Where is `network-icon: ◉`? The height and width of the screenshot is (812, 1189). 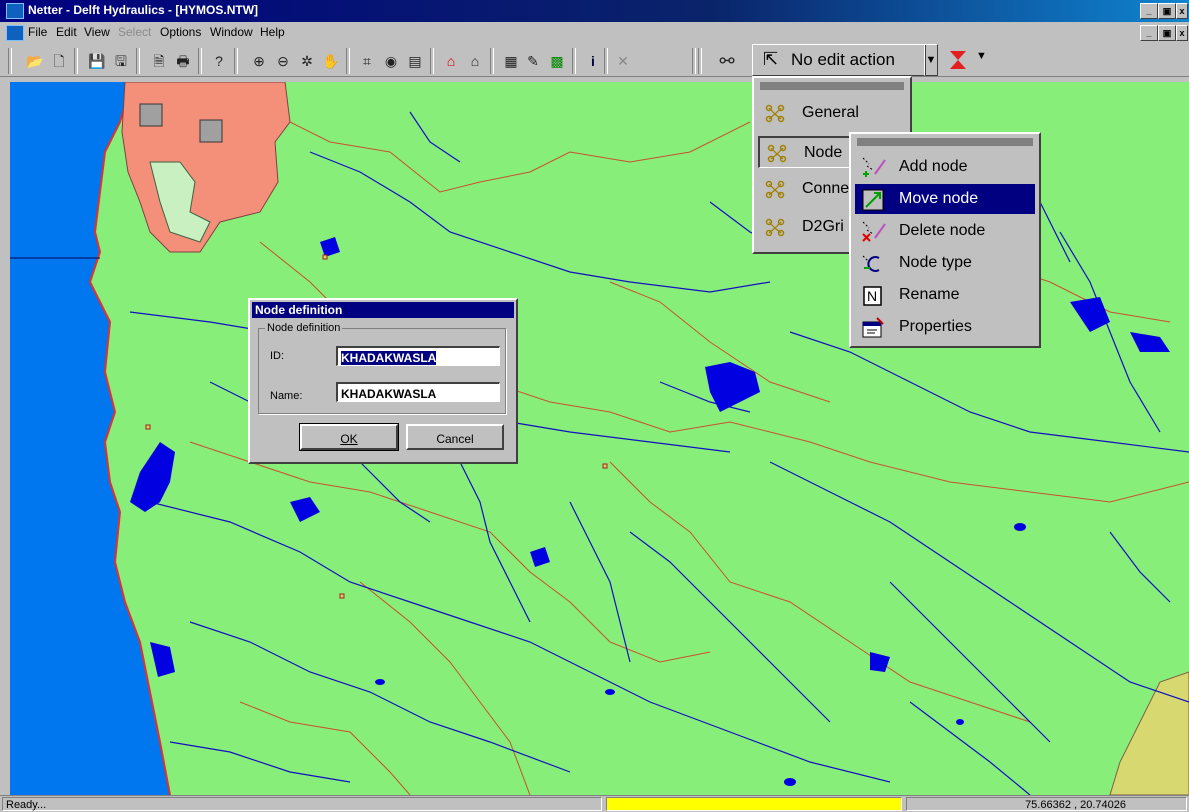 network-icon: ◉ is located at coordinates (391, 61).